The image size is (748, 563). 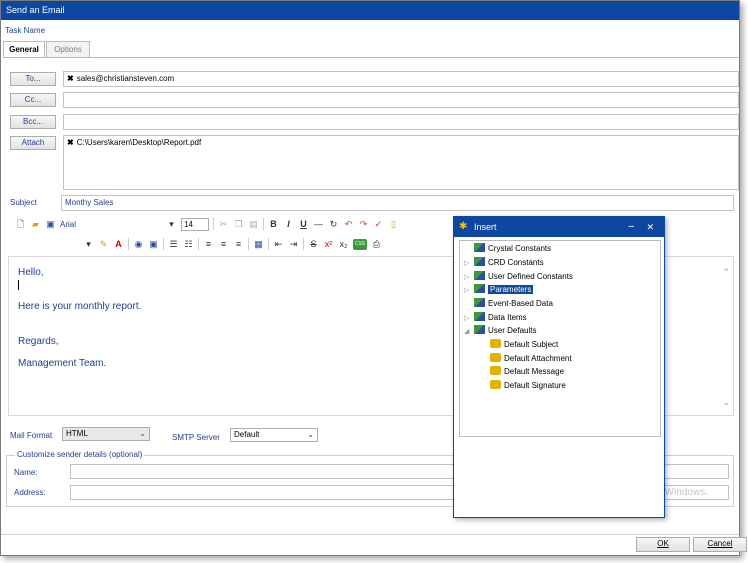 I want to click on mail-format-label: Mail Format, so click(x=31, y=435).